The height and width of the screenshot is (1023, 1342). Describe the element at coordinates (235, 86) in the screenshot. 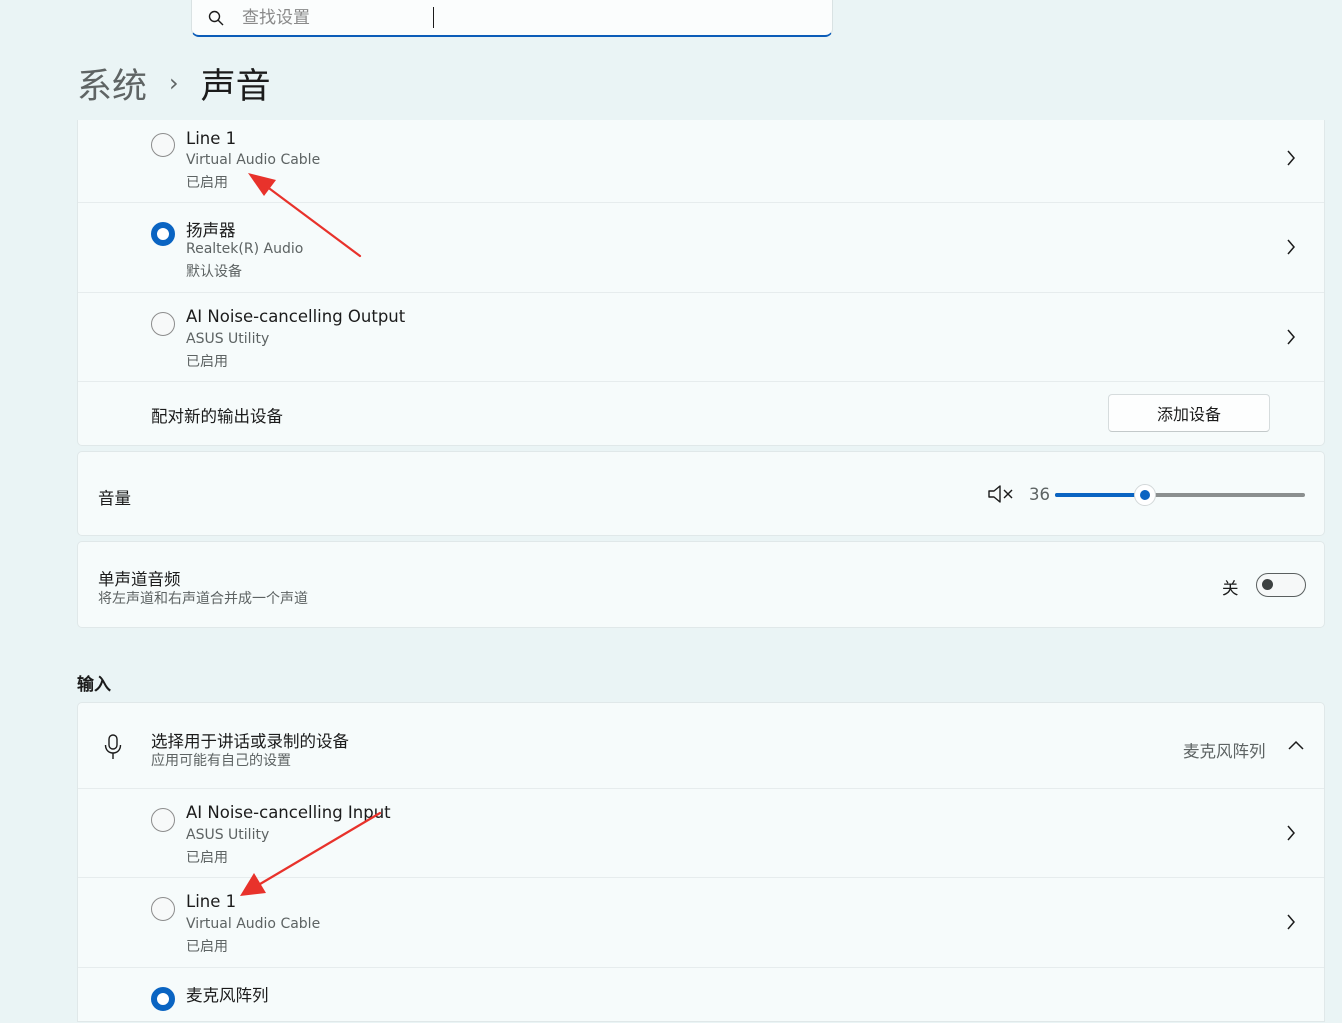

I see `page-title: 声音` at that location.